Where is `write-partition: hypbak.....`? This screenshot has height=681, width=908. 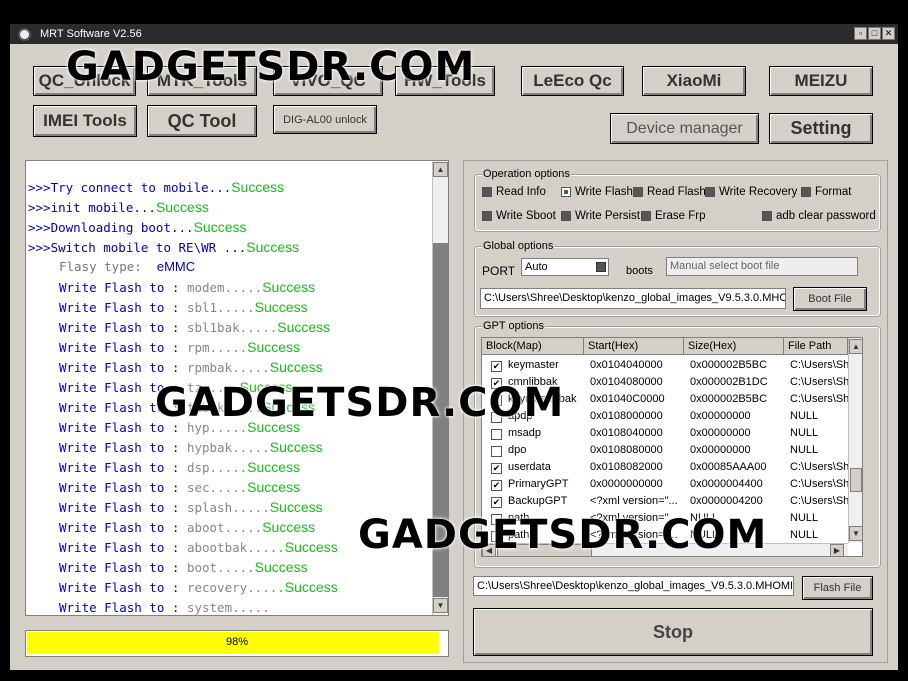 write-partition: hypbak..... is located at coordinates (228, 447).